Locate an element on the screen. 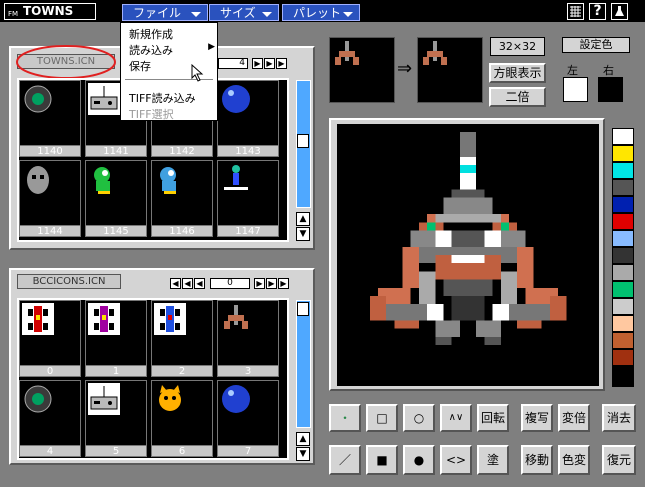 The image size is (645, 487). help-icon: ? is located at coordinates (597, 11).